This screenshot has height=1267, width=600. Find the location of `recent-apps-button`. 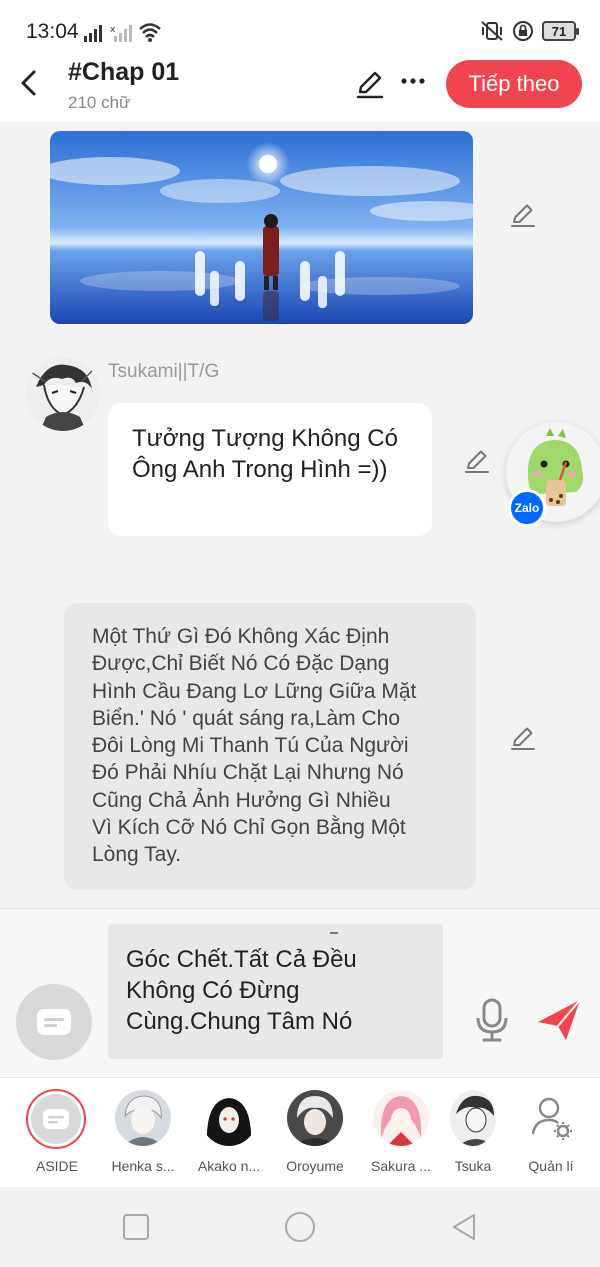

recent-apps-button is located at coordinates (136, 1227).